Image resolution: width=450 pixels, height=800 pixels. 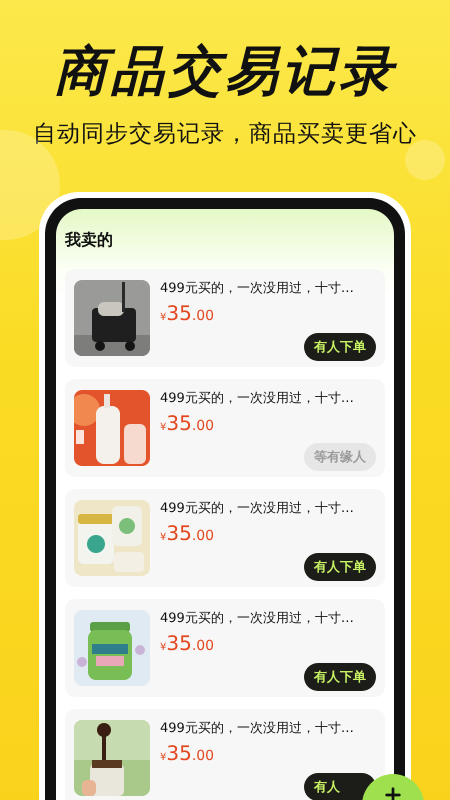 I want to click on product-card: 499元买的，一次没用过，十寸… ¥35.00 等有缘人, so click(x=225, y=428).